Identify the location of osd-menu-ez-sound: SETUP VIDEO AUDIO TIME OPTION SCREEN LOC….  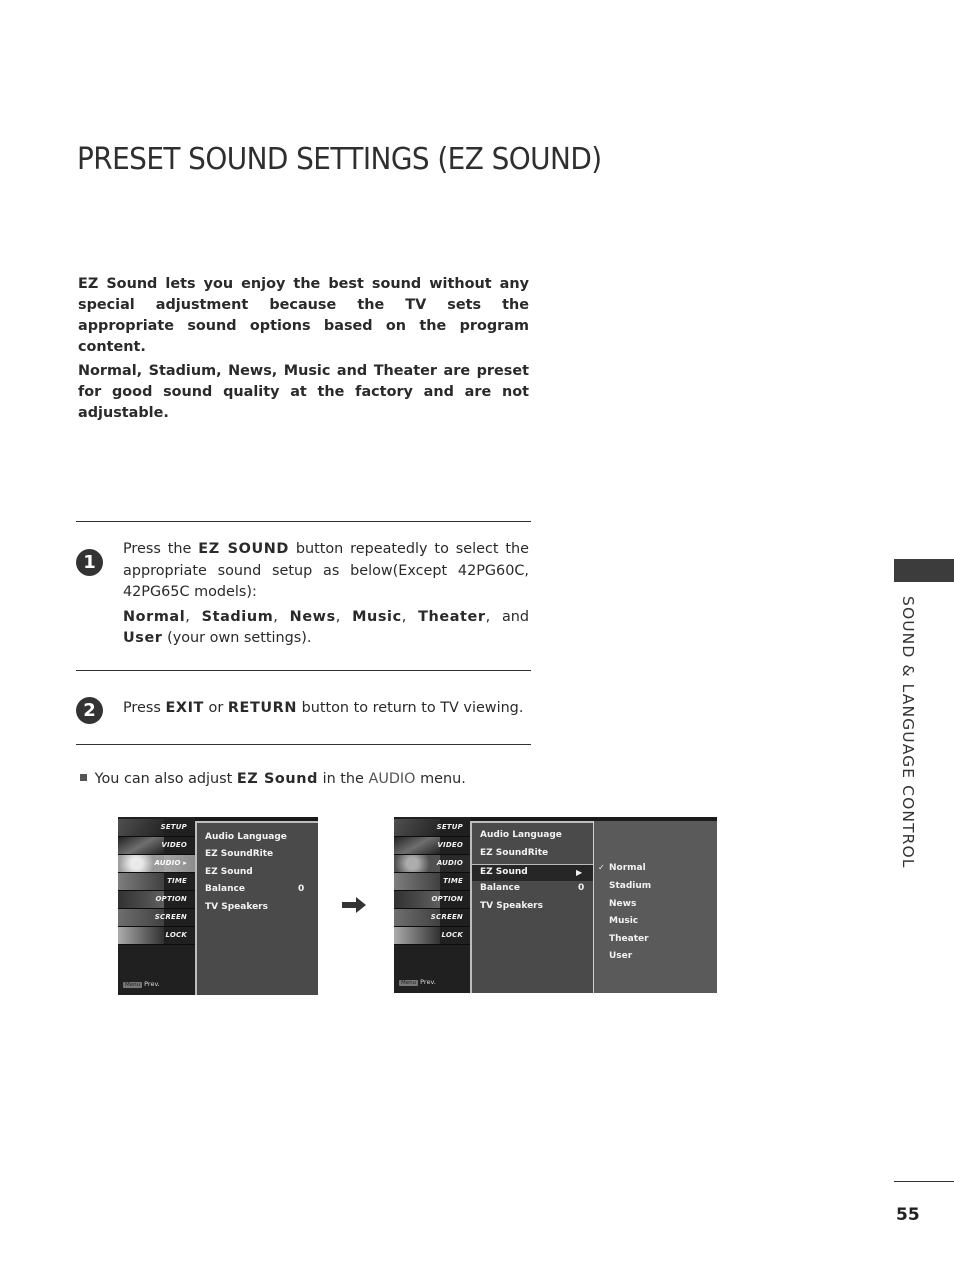
(555, 905).